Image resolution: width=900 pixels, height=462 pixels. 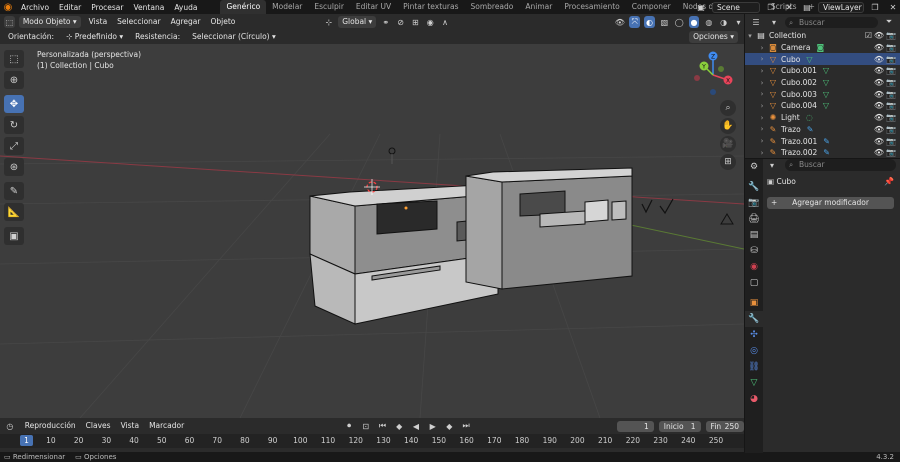 What do you see at coordinates (822, 130) in the screenshot?
I see `outliner-row: › ✎ Trazo ✎ 👁 📷` at bounding box center [822, 130].